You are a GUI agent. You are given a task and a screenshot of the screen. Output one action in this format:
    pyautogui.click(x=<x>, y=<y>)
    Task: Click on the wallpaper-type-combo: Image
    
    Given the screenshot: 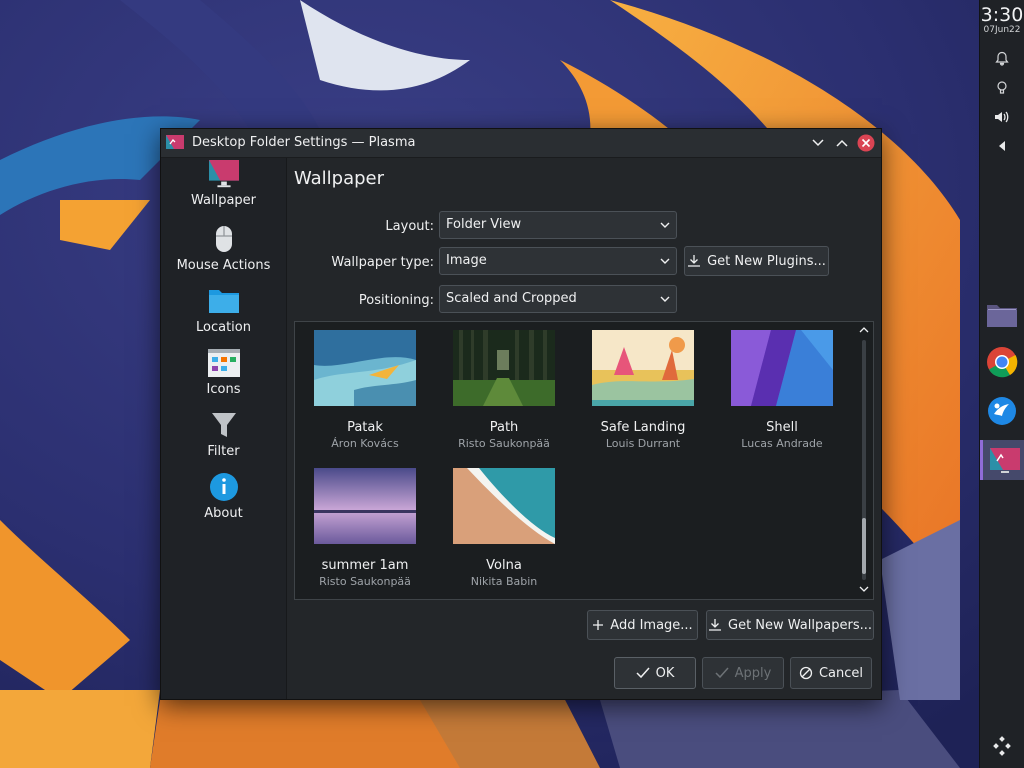 What is the action you would take?
    pyautogui.click(x=558, y=261)
    